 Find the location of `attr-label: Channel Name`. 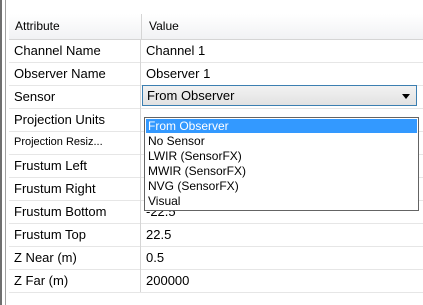

attr-label: Channel Name is located at coordinates (75, 50).